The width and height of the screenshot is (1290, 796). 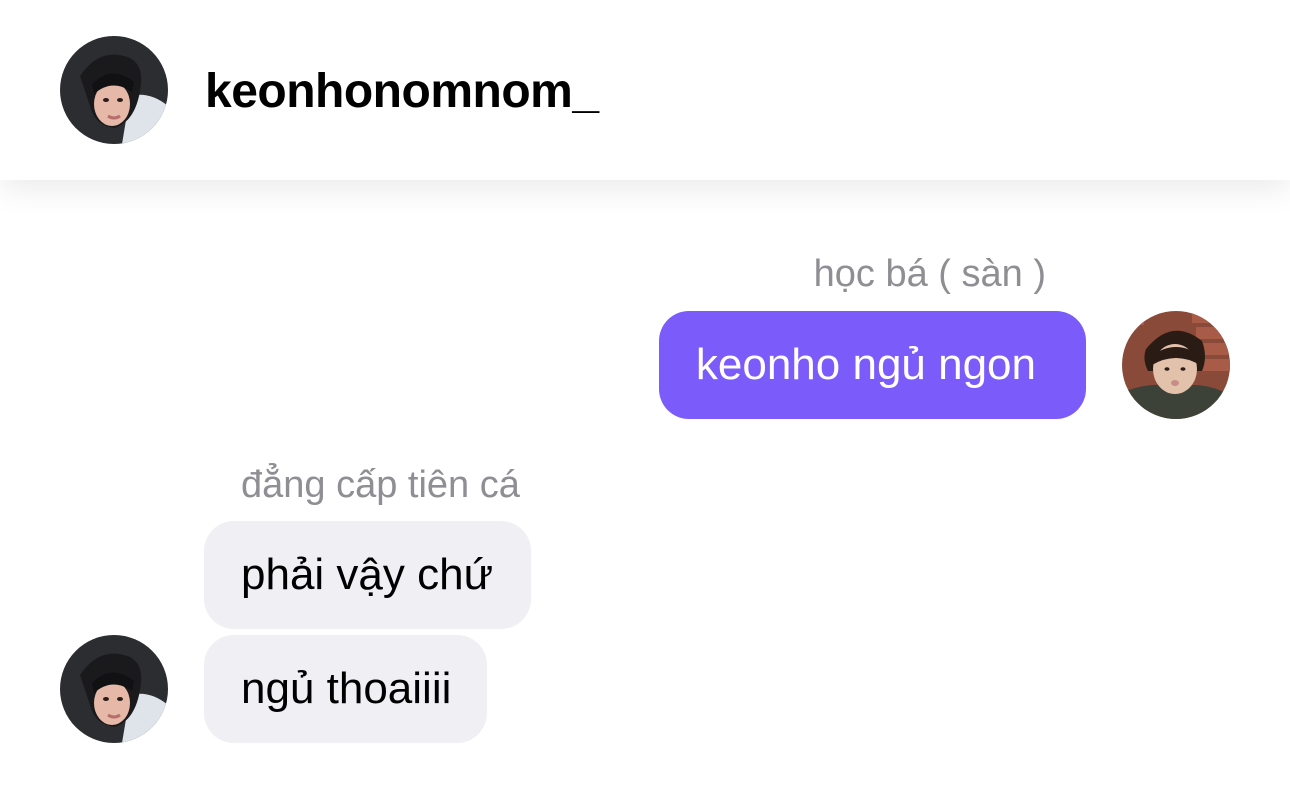 I want to click on contact-avatar-message, so click(x=114, y=689).